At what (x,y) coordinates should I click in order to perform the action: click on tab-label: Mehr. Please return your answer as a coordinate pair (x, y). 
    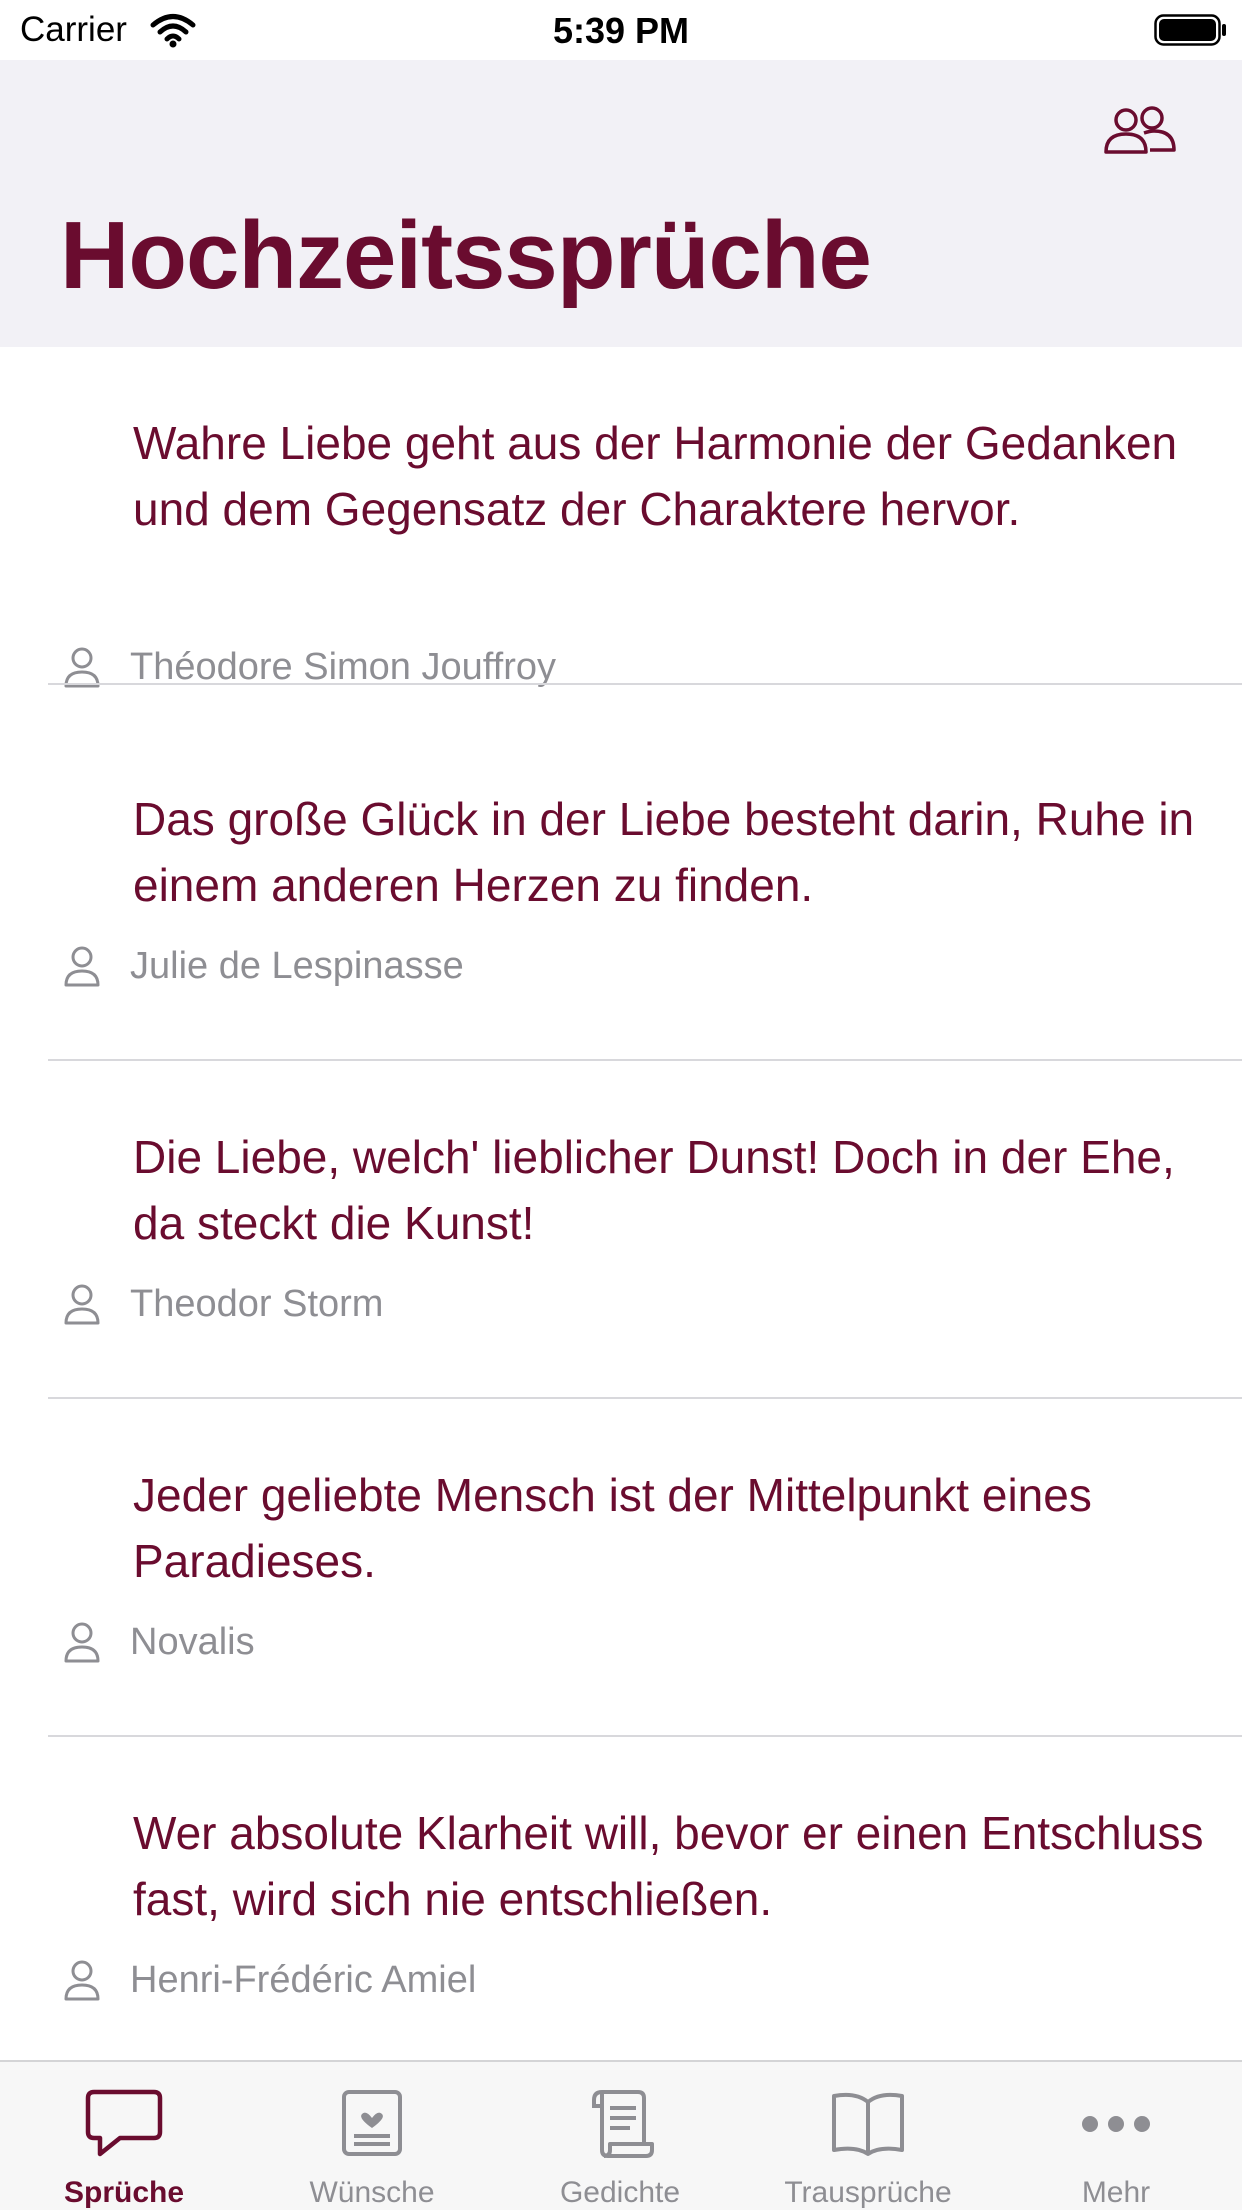
    Looking at the image, I should click on (1116, 2192).